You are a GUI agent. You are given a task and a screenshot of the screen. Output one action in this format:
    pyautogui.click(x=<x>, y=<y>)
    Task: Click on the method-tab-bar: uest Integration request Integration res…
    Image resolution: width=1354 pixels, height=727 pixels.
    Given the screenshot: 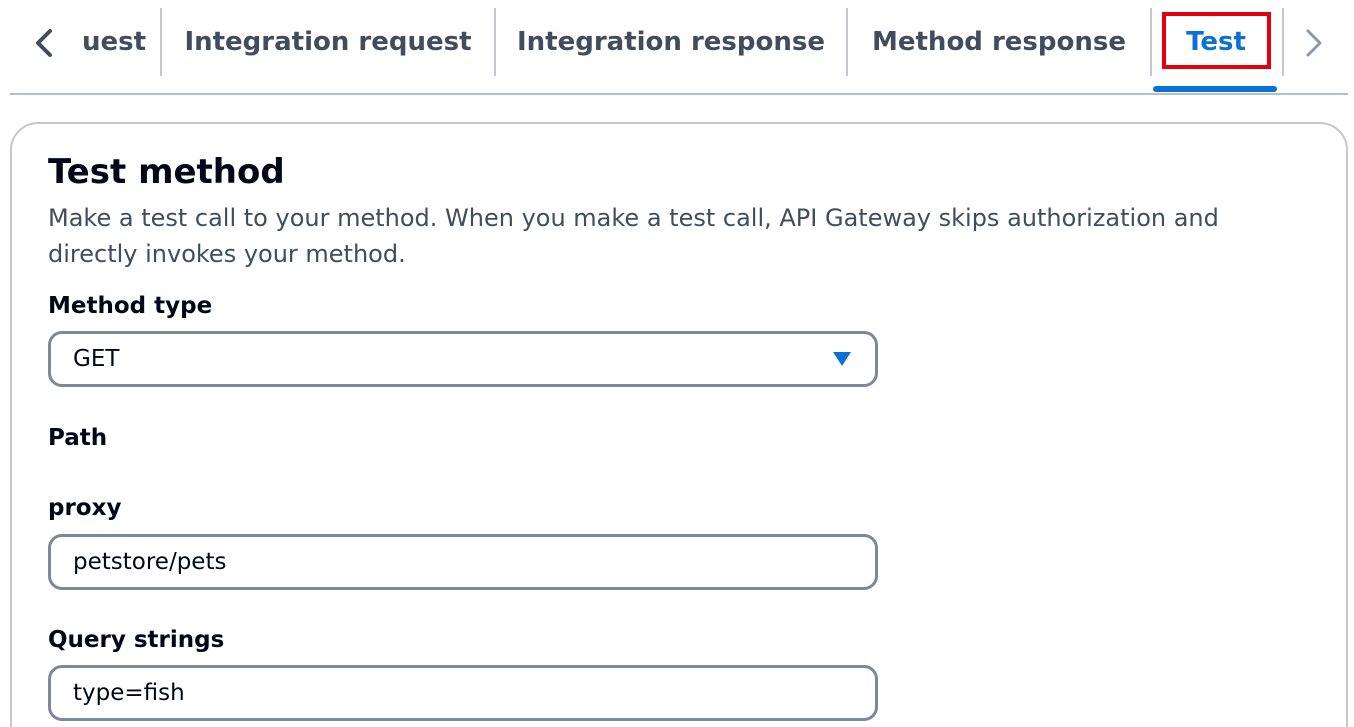 What is the action you would take?
    pyautogui.click(x=677, y=47)
    